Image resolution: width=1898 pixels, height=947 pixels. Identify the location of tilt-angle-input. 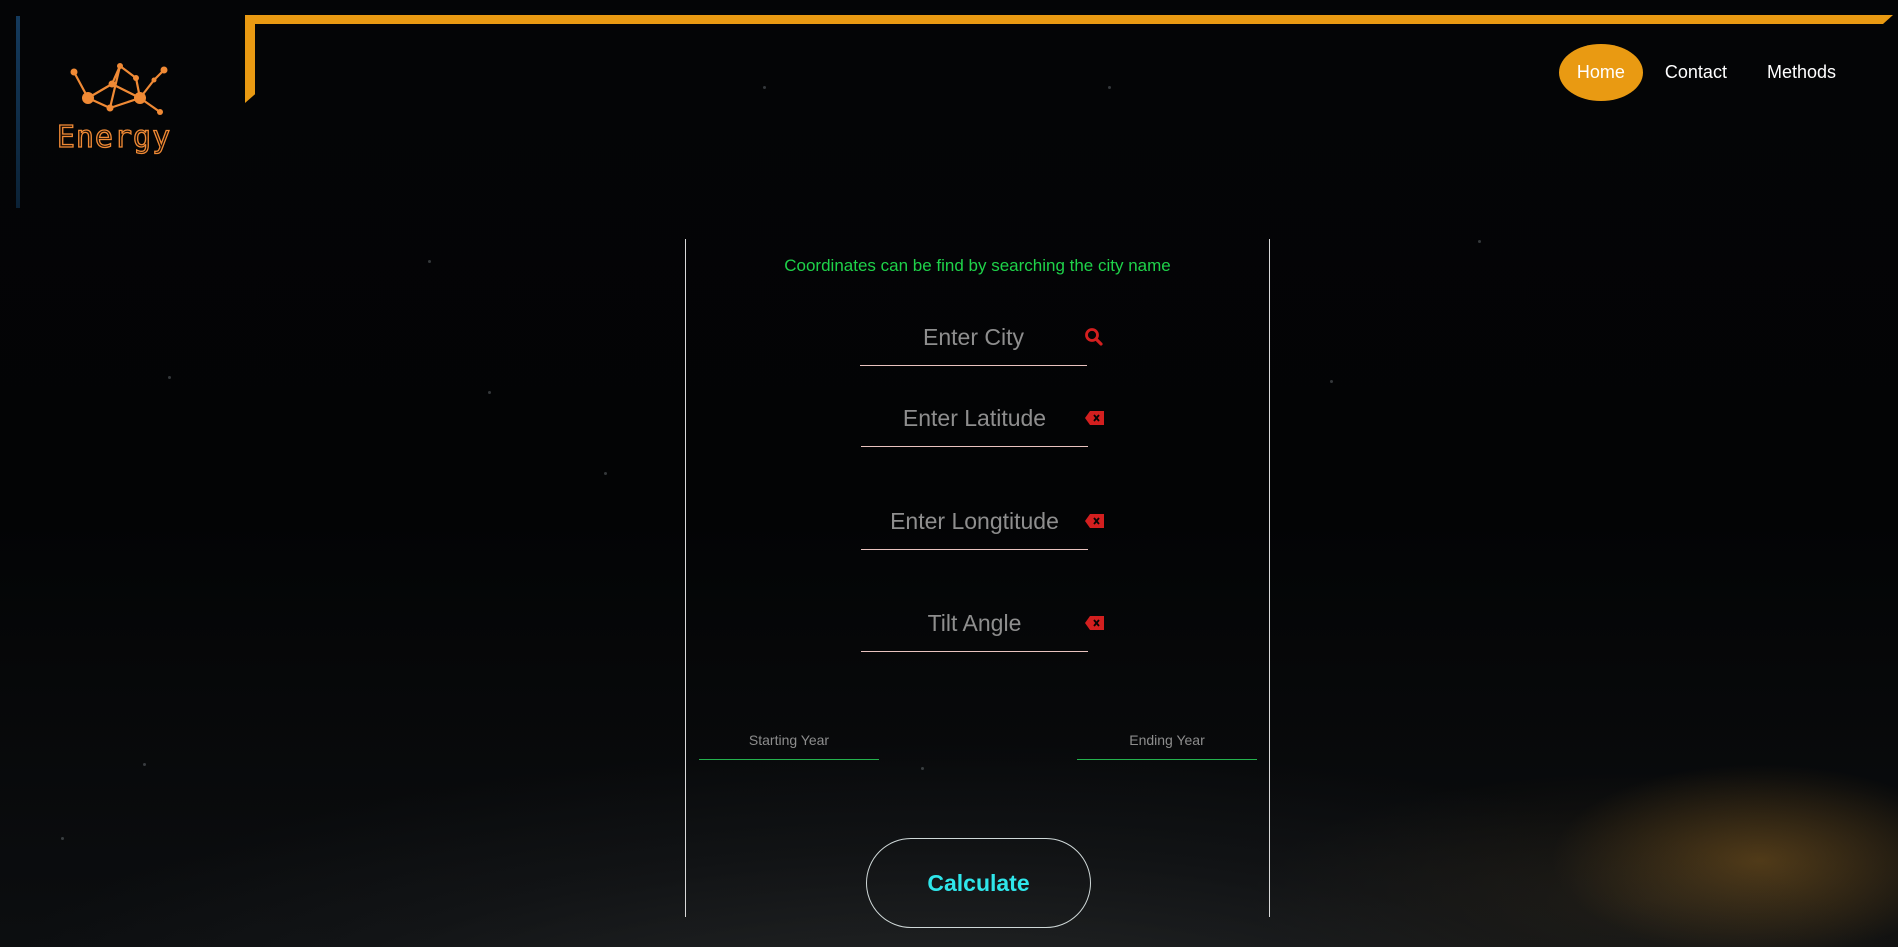
(974, 623).